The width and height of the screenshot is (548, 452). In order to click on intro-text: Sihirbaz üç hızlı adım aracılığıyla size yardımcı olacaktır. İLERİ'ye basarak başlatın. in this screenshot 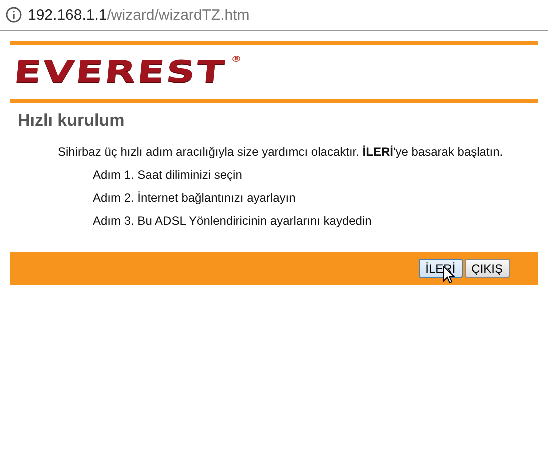, I will do `click(281, 152)`.